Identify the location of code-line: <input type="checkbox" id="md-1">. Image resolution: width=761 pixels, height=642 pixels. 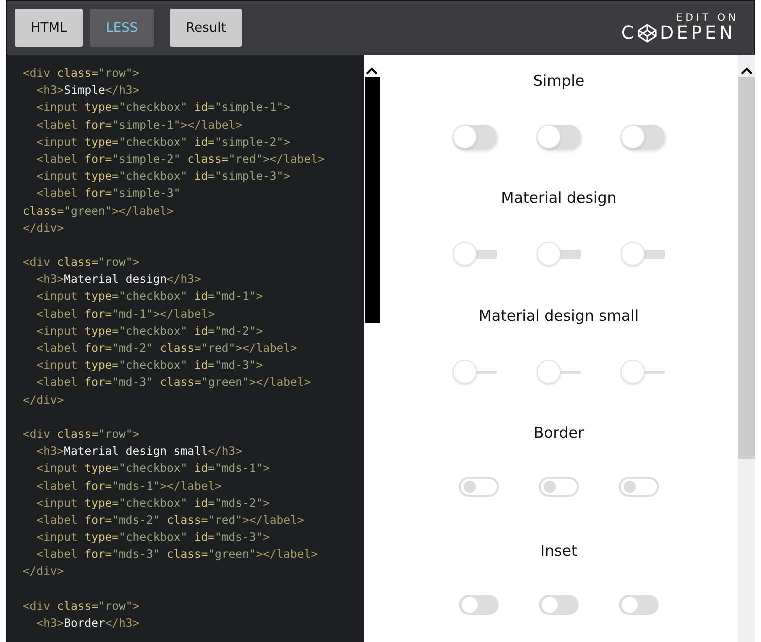
(150, 297).